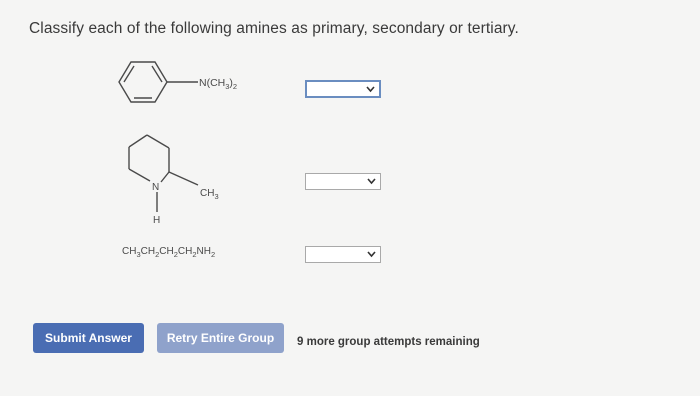  What do you see at coordinates (156, 220) in the screenshot?
I see `s2-h-label: H` at bounding box center [156, 220].